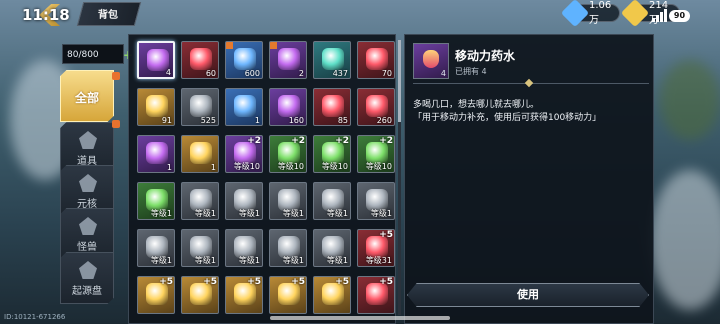 This screenshot has height=324, width=720. I want to click on capacity-text: 80/800, so click(83, 55).